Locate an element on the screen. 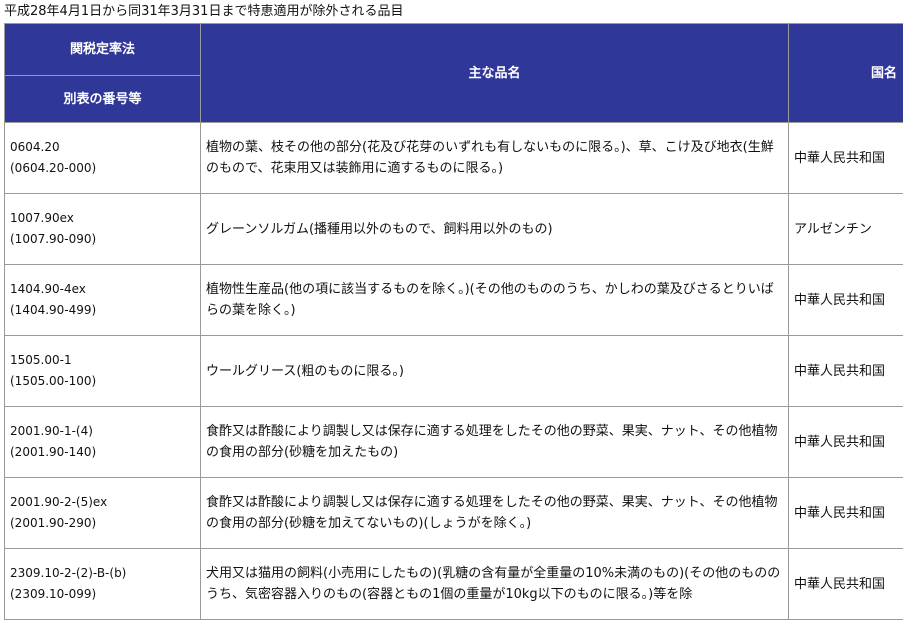 The image size is (903, 620). code-cell: 1404.90-4ex (1404.90-499) is located at coordinates (103, 300).